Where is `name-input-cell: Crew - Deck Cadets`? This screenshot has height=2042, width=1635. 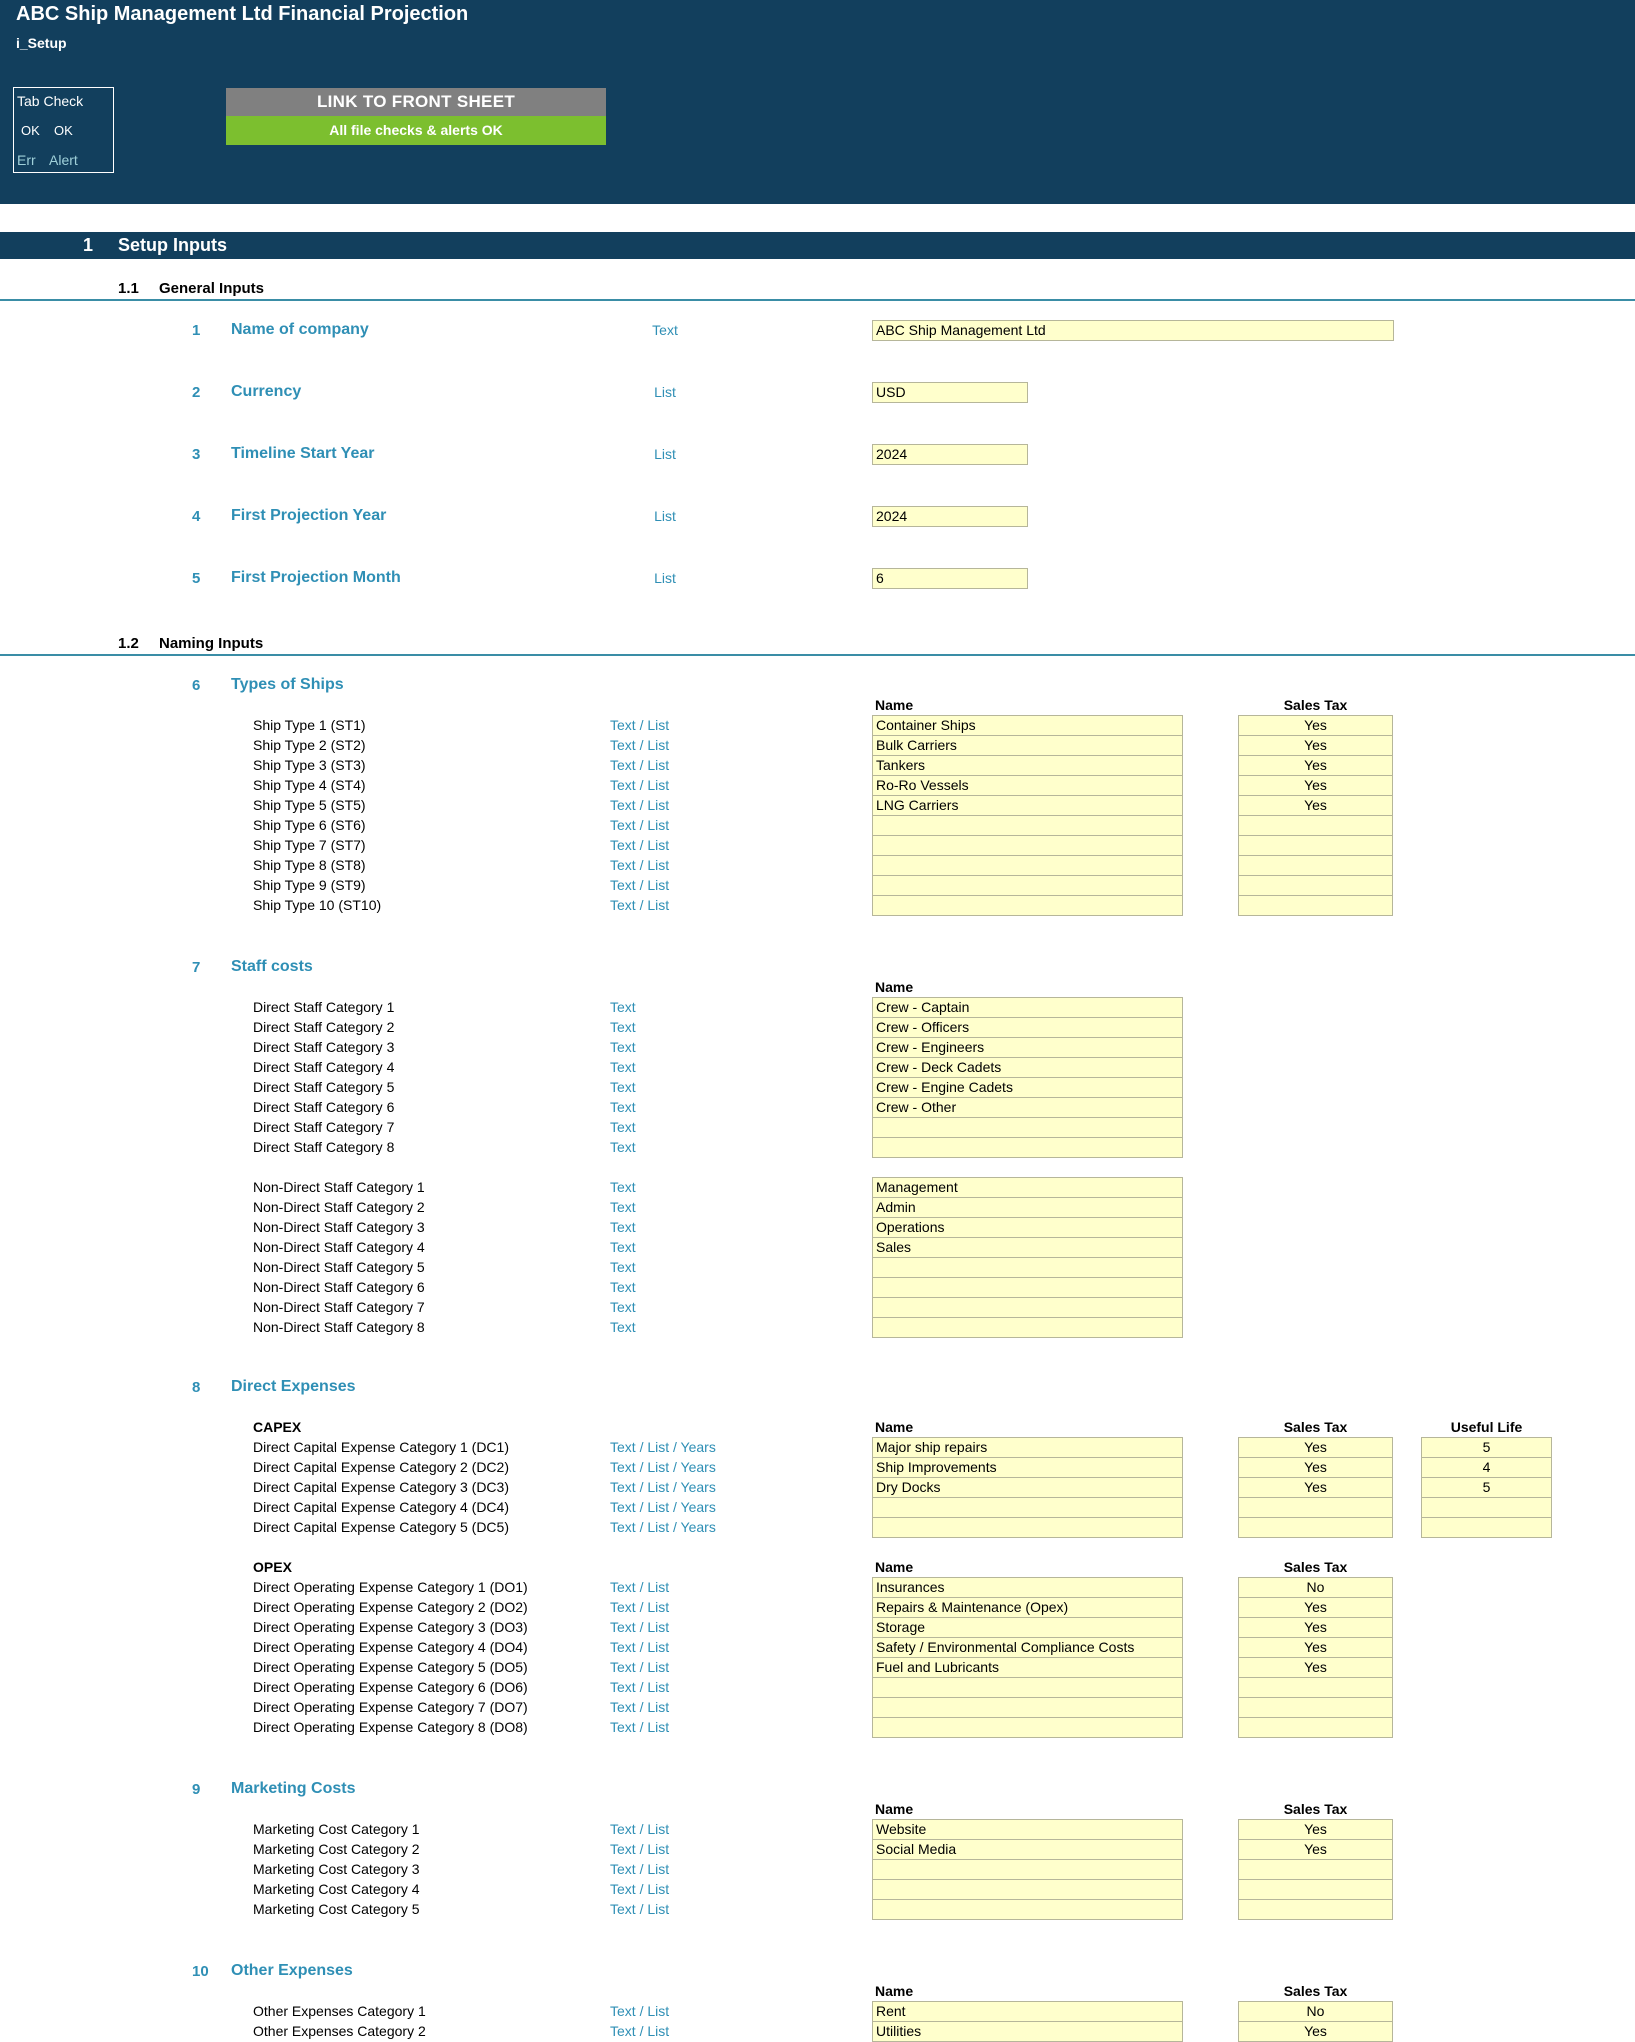
name-input-cell: Crew - Deck Cadets is located at coordinates (1027, 1067).